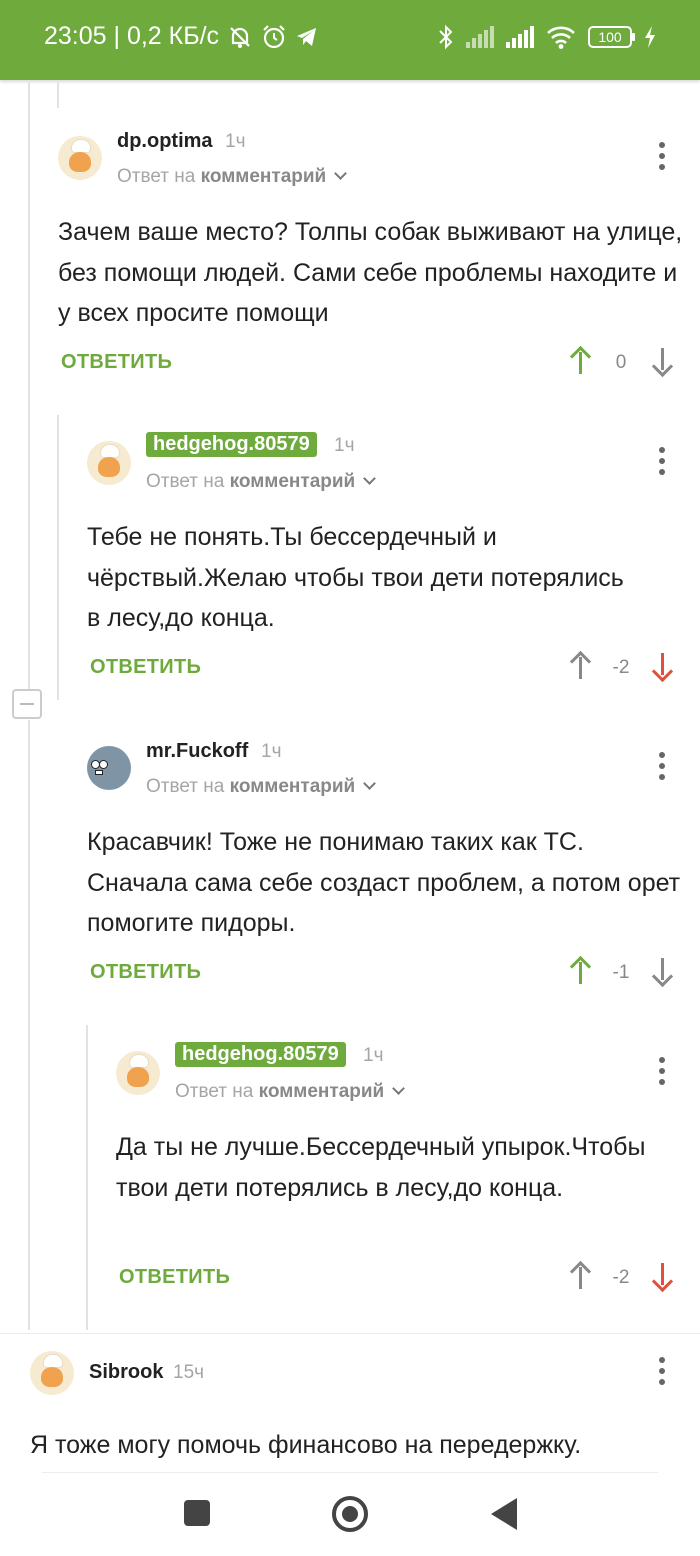 The width and height of the screenshot is (700, 1556). What do you see at coordinates (274, 36) in the screenshot?
I see `alarm-icon` at bounding box center [274, 36].